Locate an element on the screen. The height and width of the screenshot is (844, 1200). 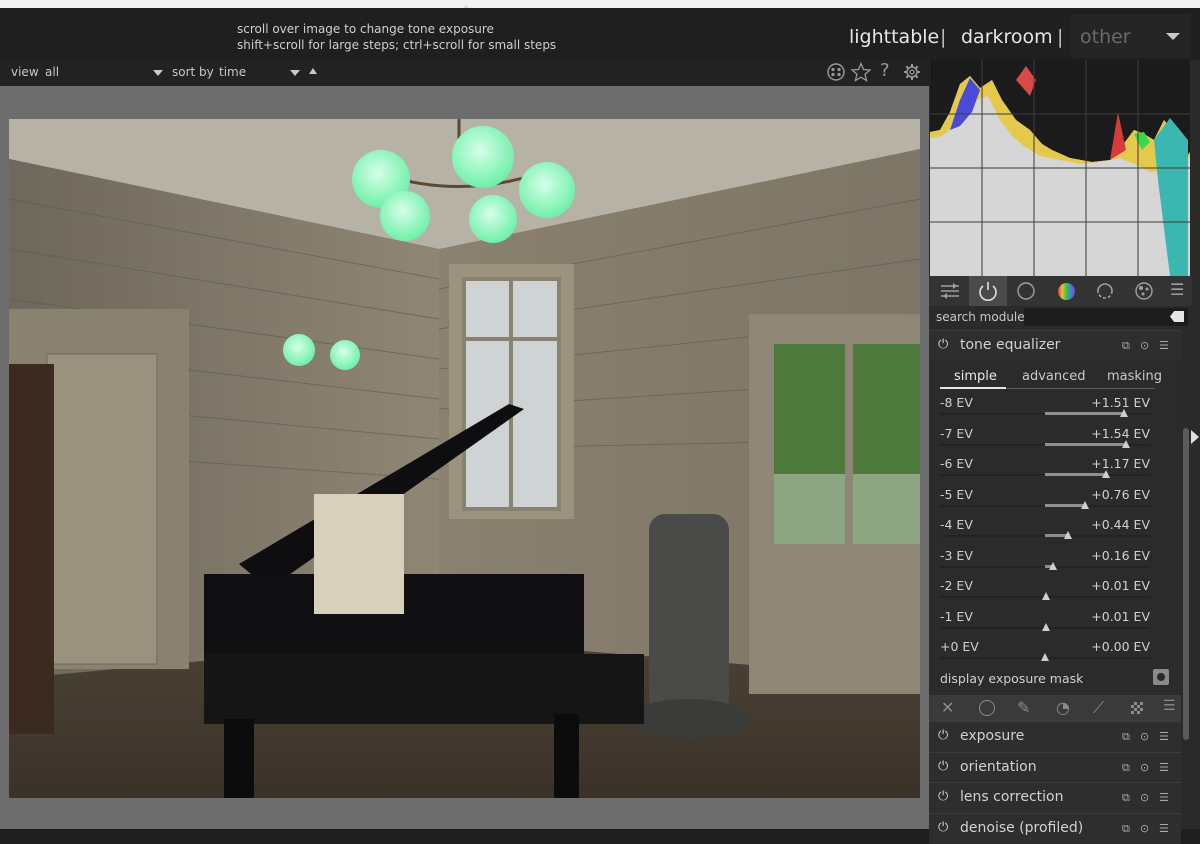
search-module-input is located at coordinates (1106, 317).